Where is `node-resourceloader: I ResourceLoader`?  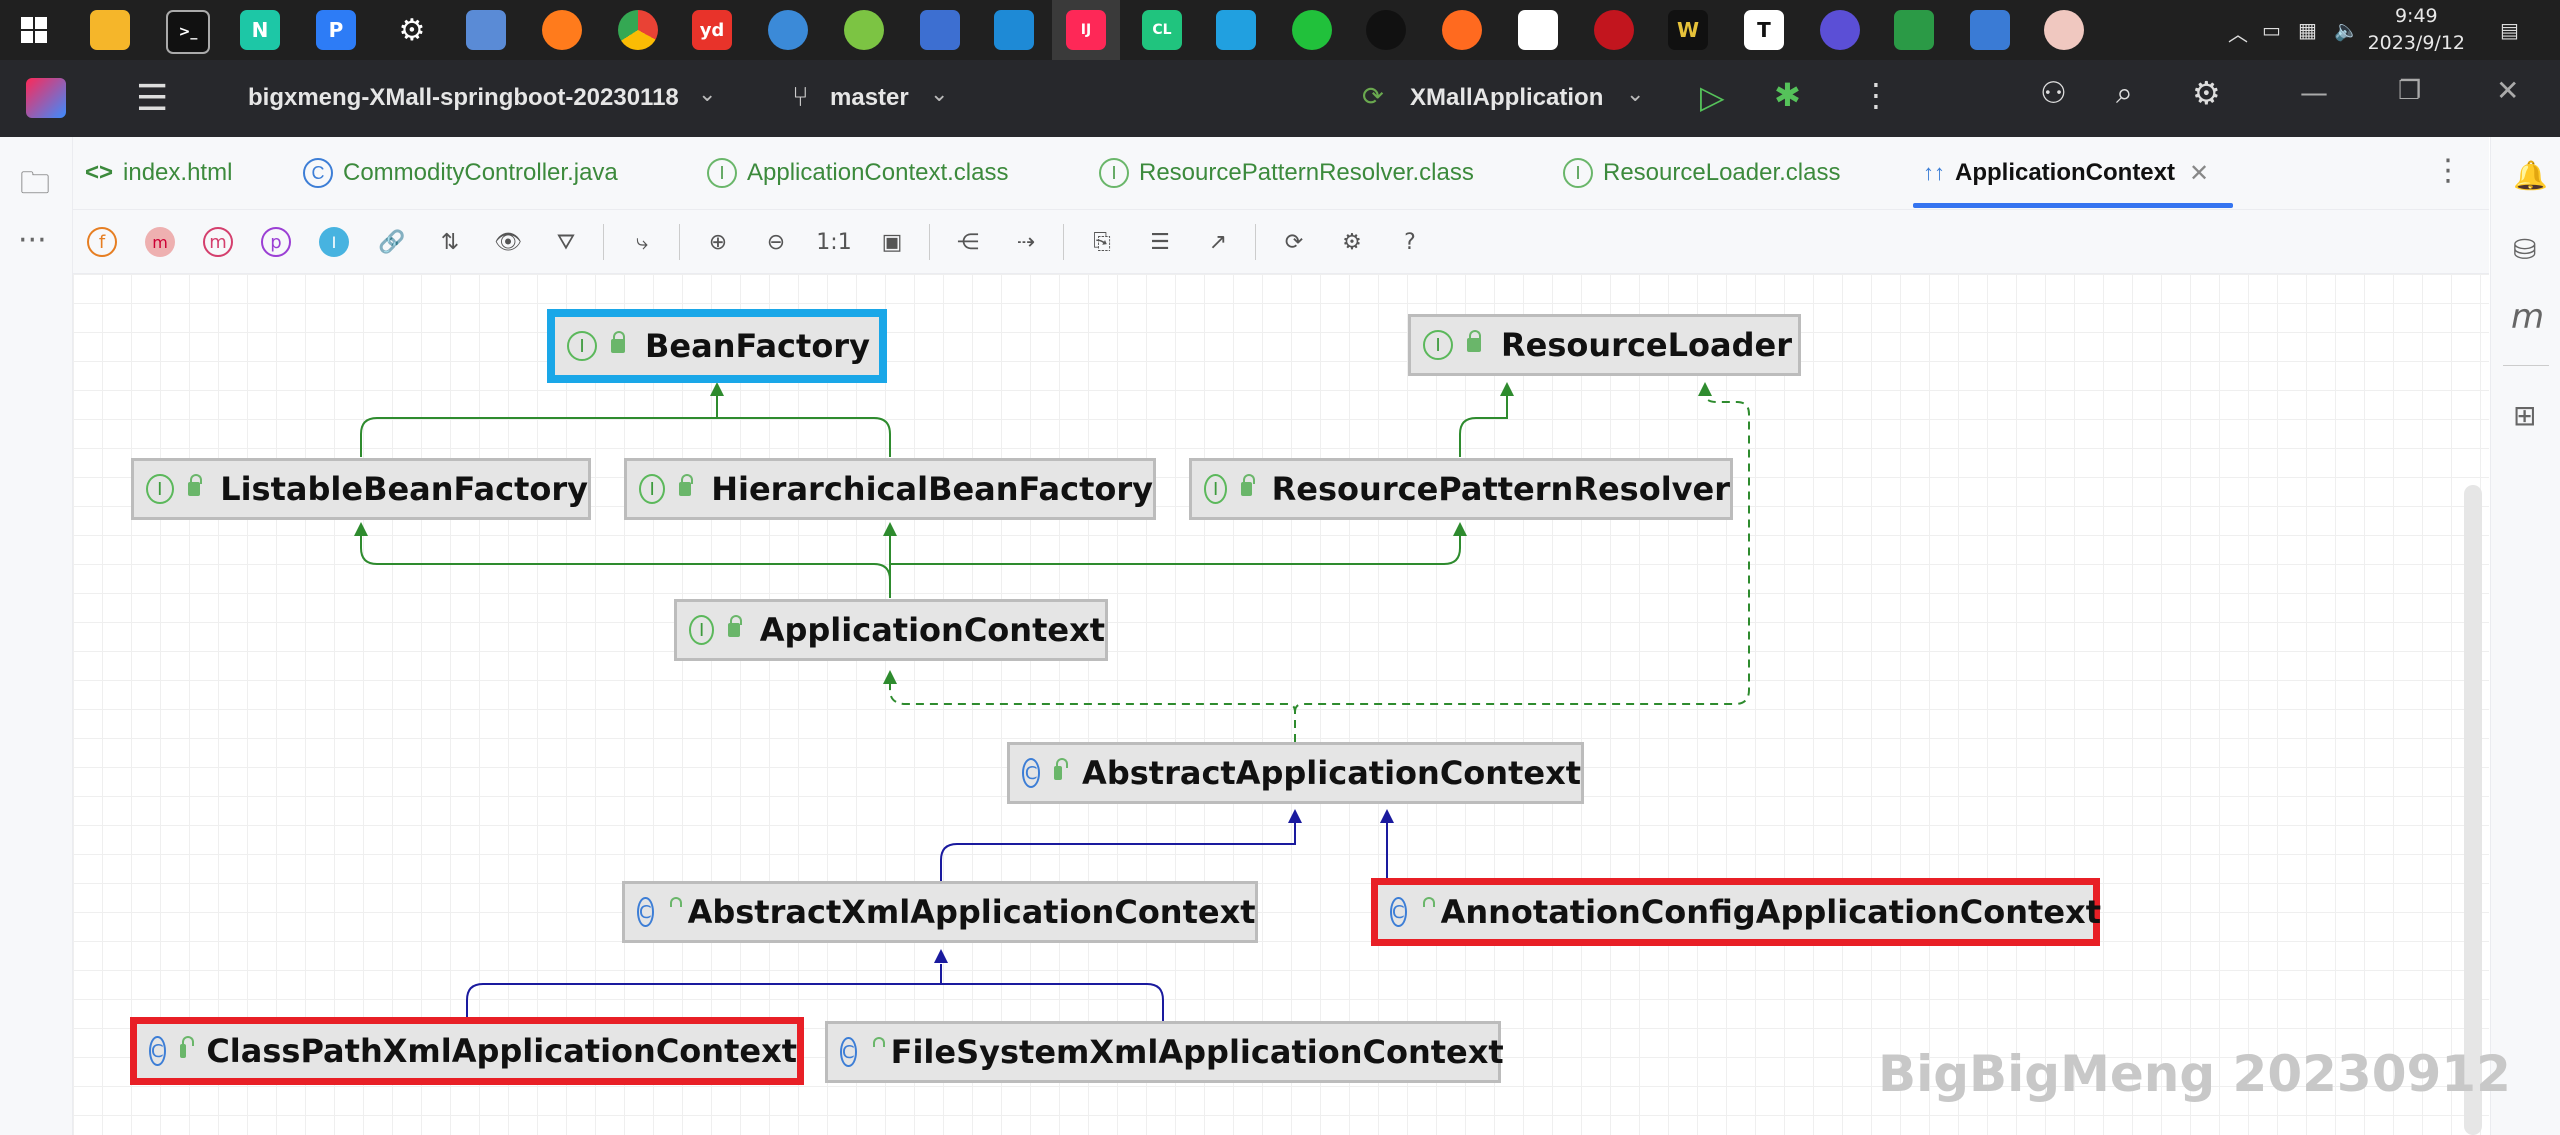
node-resourceloader: I ResourceLoader is located at coordinates (1604, 345).